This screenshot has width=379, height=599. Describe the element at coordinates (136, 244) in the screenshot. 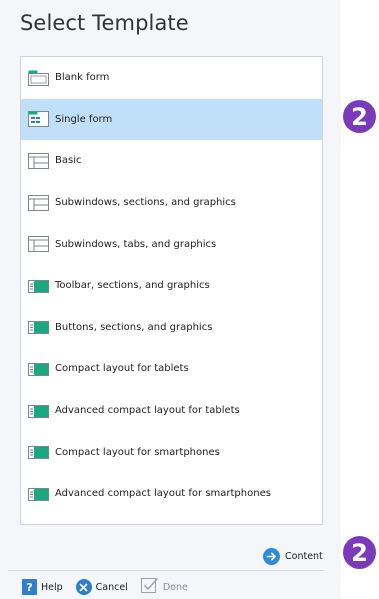

I see `template-item-label: Subwindows, tabs, and graphics` at that location.